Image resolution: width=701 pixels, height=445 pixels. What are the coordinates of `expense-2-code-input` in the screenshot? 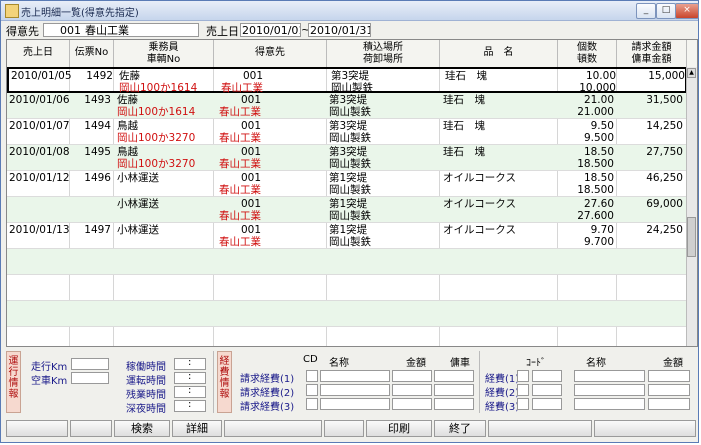 It's located at (523, 390).